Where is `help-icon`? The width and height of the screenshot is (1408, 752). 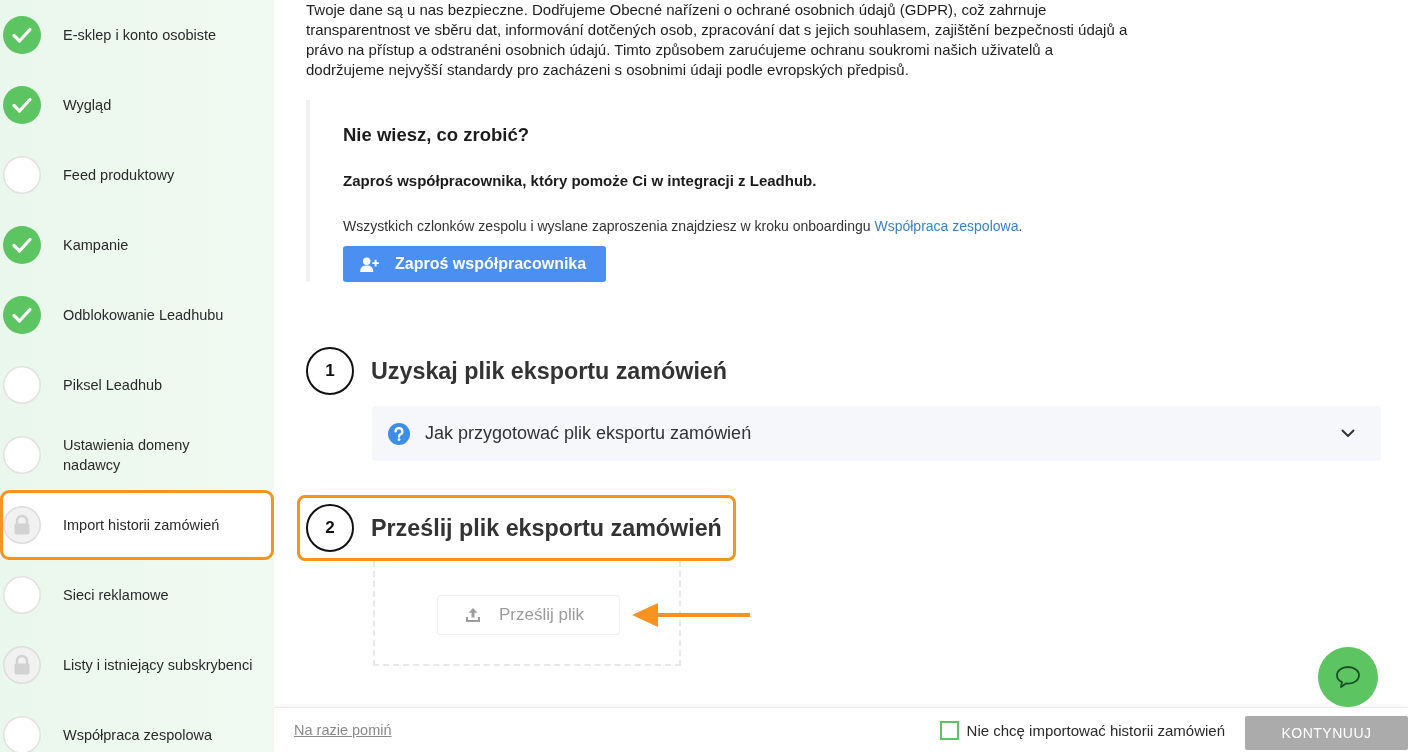 help-icon is located at coordinates (399, 433).